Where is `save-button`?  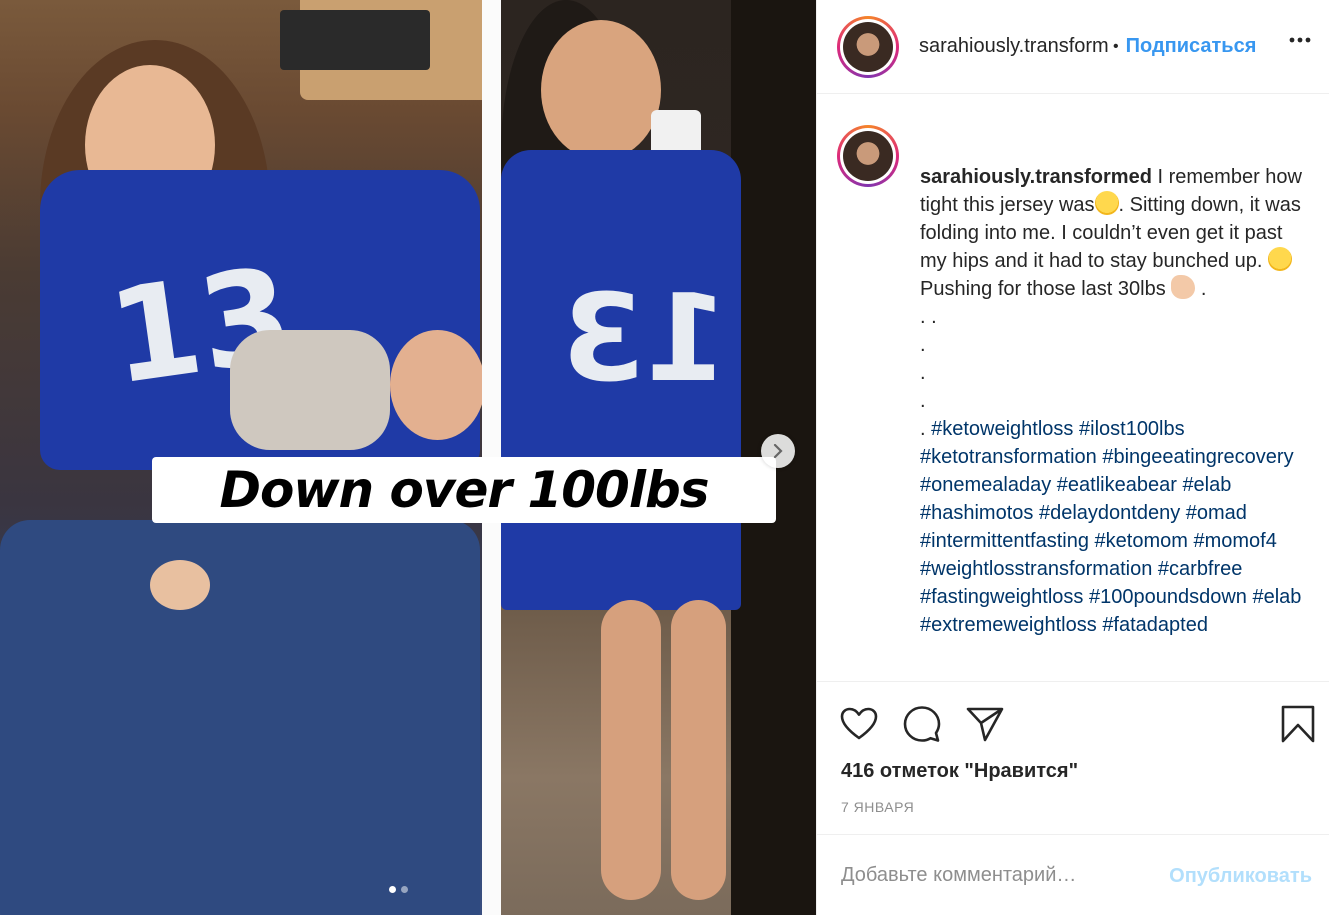
save-button is located at coordinates (1298, 724).